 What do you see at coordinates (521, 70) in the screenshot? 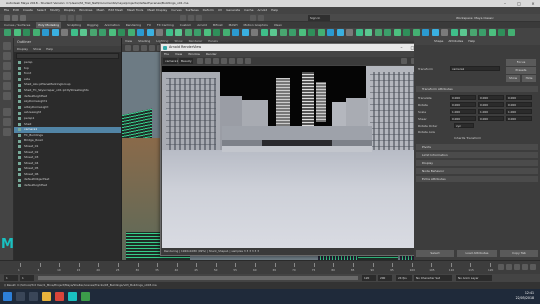
I see `presets-button: Presets` at bounding box center [521, 70].